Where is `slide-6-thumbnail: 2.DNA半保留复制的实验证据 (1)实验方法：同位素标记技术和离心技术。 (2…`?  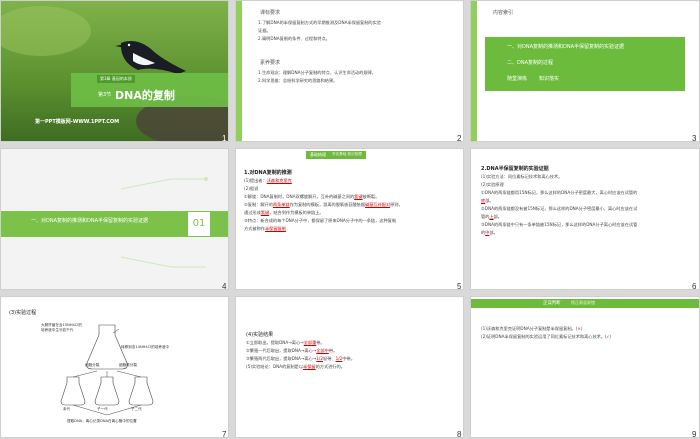 slide-6-thumbnail: 2.DNA半保留复制的实验证据 (1)实验方法：同位素标记技术和离心技术。 (2… is located at coordinates (585, 219).